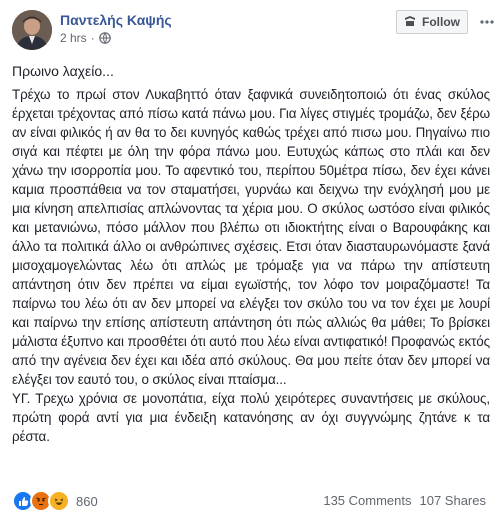 Image resolution: width=502 pixels, height=523 pixels. I want to click on globe-icon, so click(104, 38).